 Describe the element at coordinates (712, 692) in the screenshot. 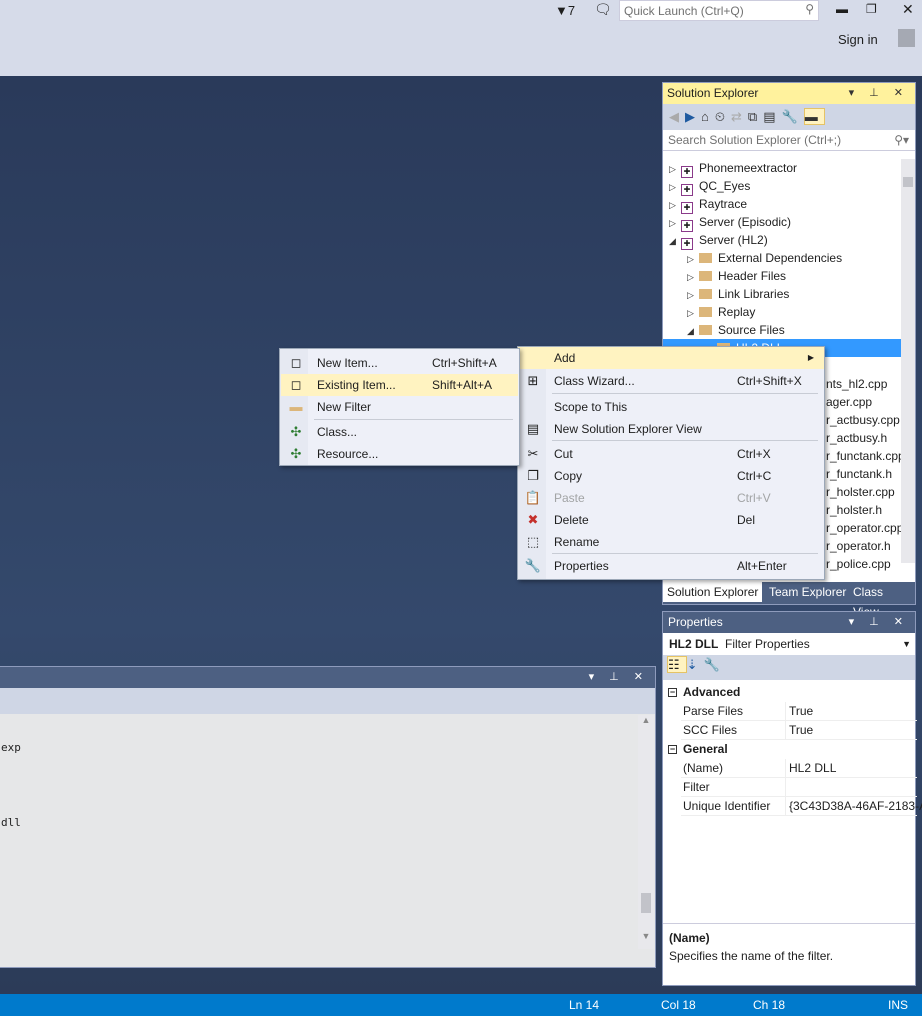

I see `category-name: Advanced` at that location.